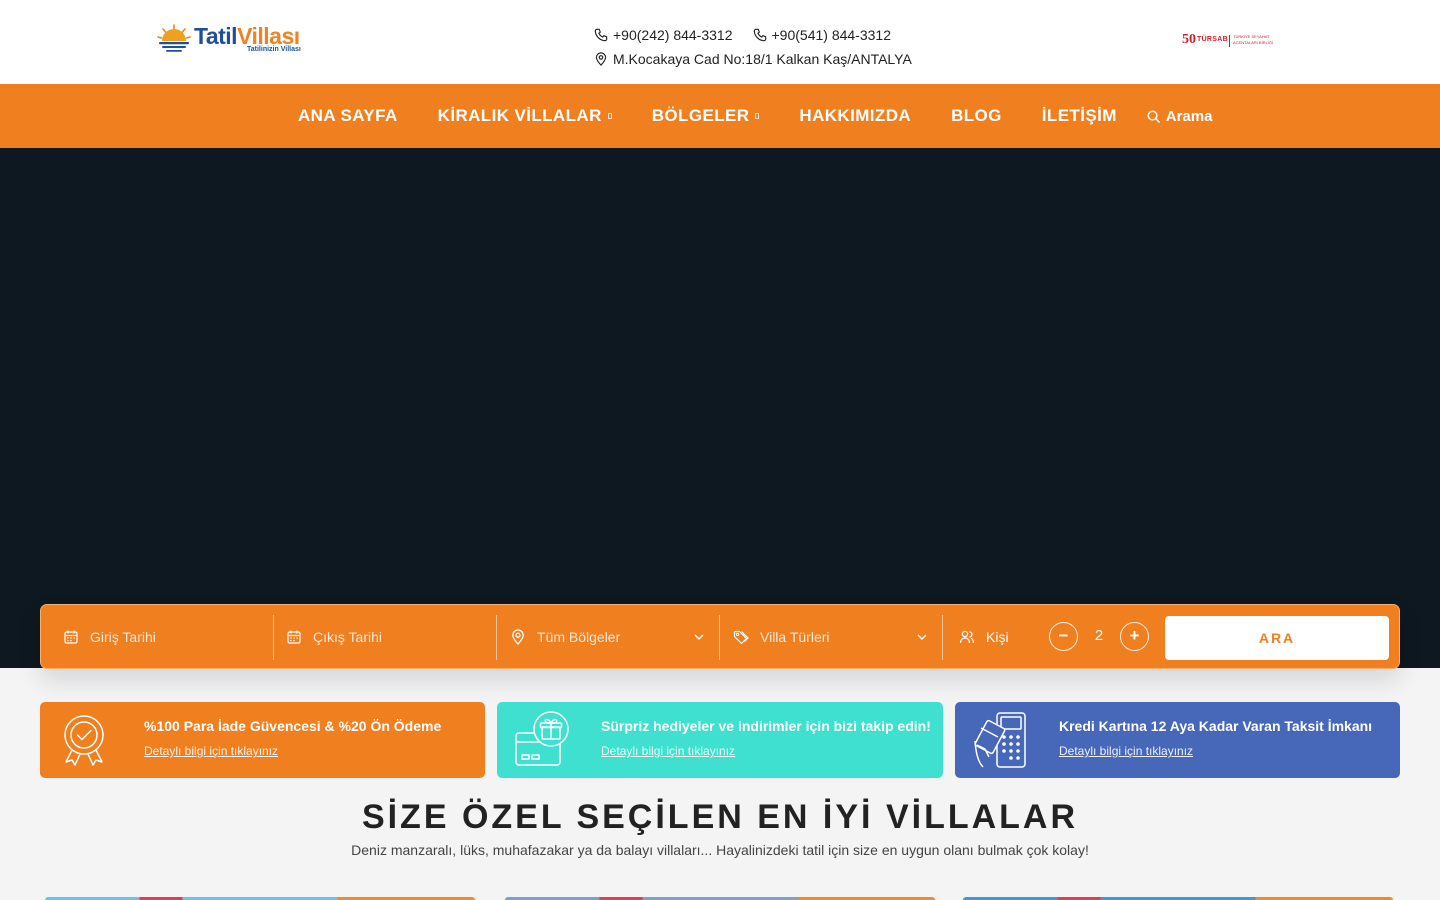  I want to click on guest-decrease-button: −, so click(1063, 636).